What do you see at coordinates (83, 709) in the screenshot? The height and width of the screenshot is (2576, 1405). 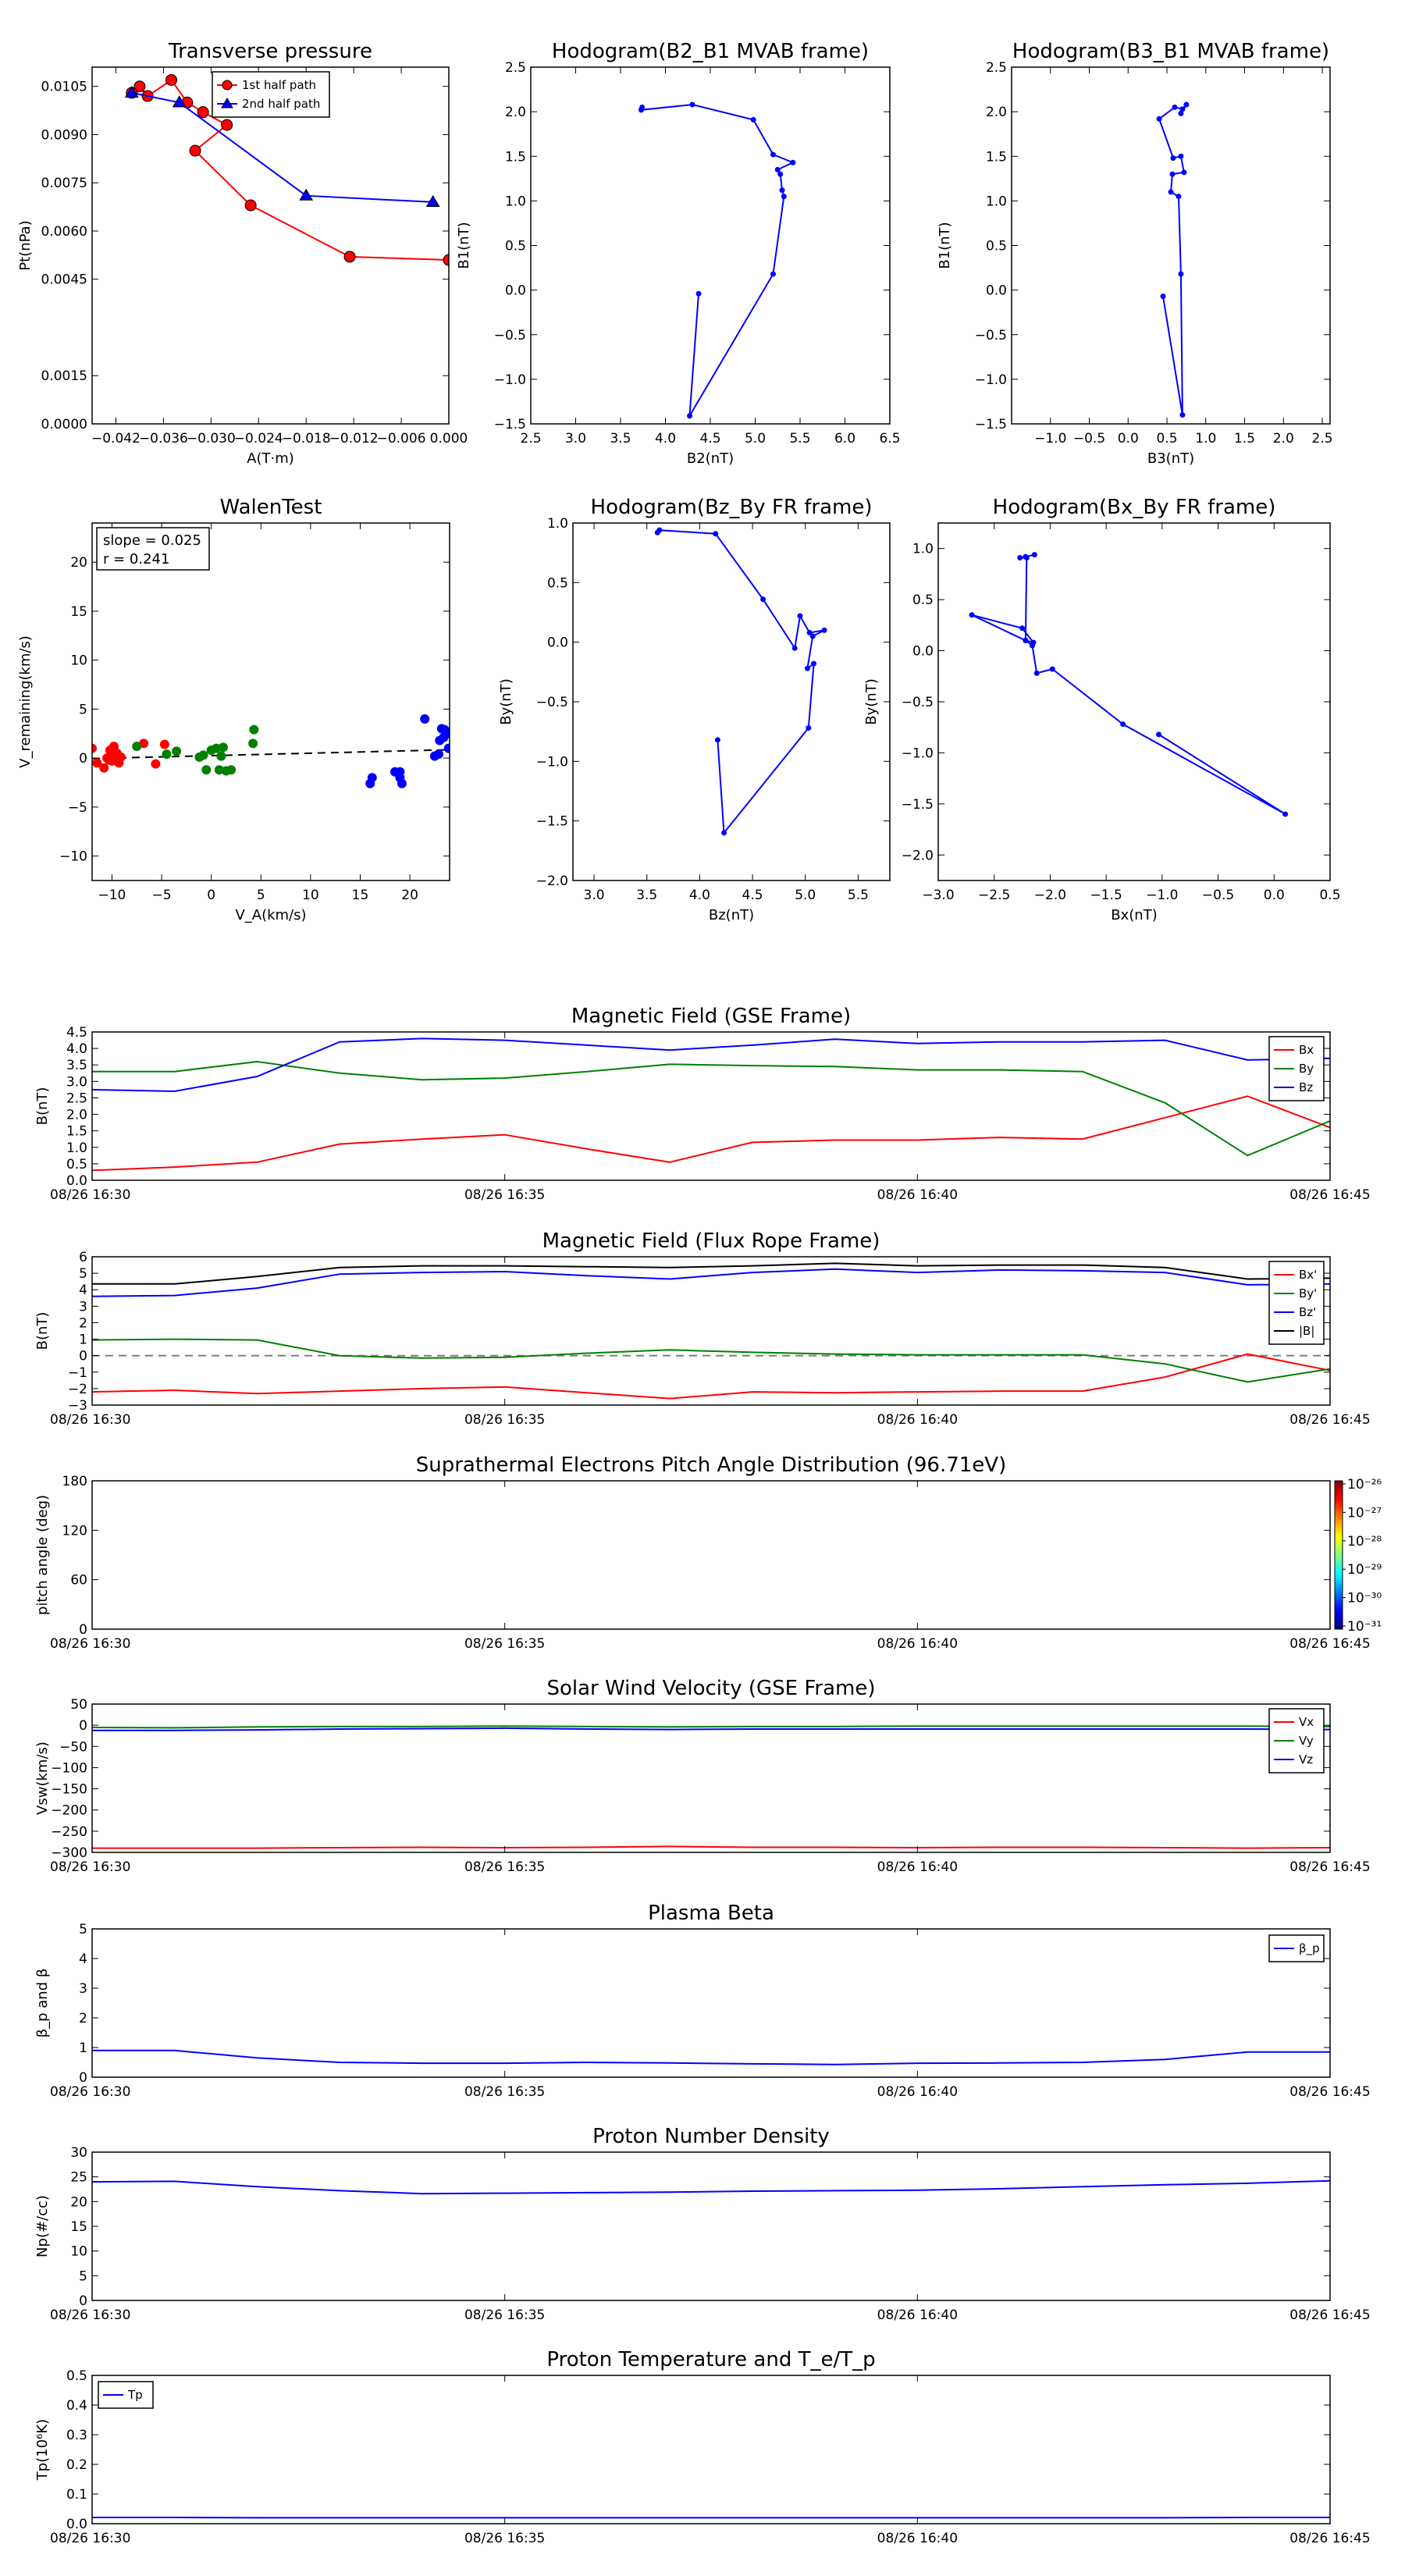 I see `y-tick-label: 5` at bounding box center [83, 709].